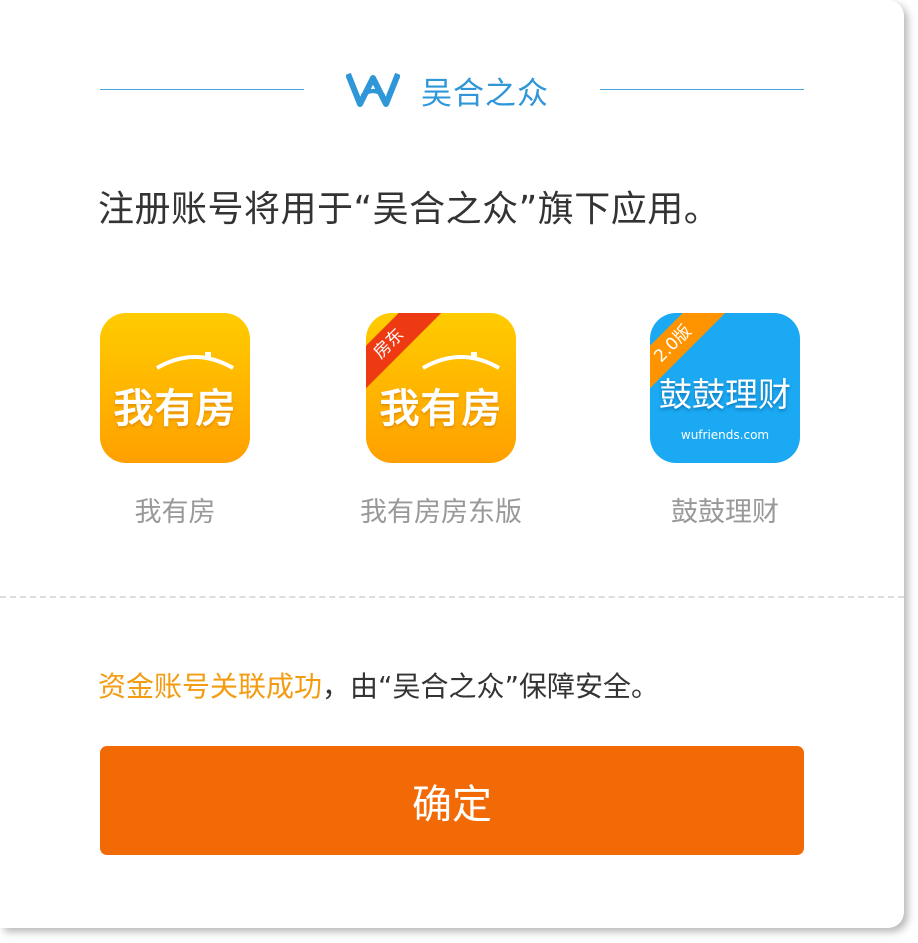  What do you see at coordinates (452, 597) in the screenshot?
I see `dashed-divider` at bounding box center [452, 597].